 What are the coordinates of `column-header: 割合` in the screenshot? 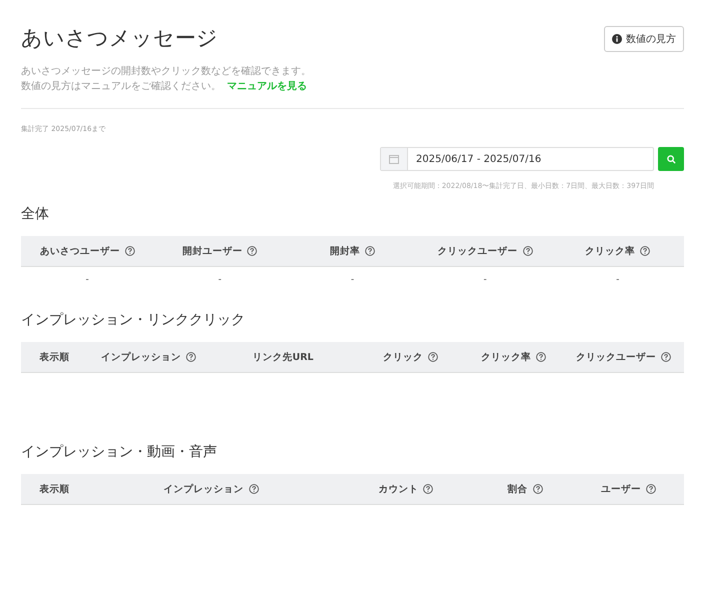 It's located at (518, 489).